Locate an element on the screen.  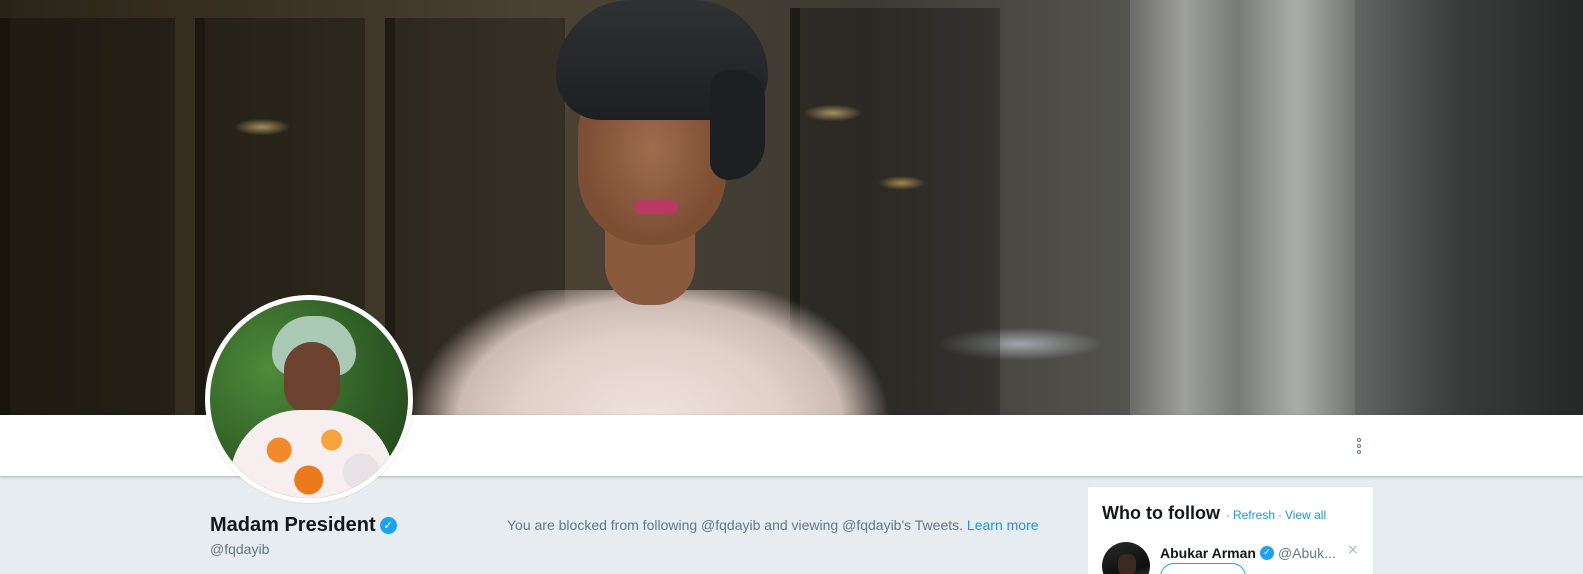
banner-window is located at coordinates (87, 216).